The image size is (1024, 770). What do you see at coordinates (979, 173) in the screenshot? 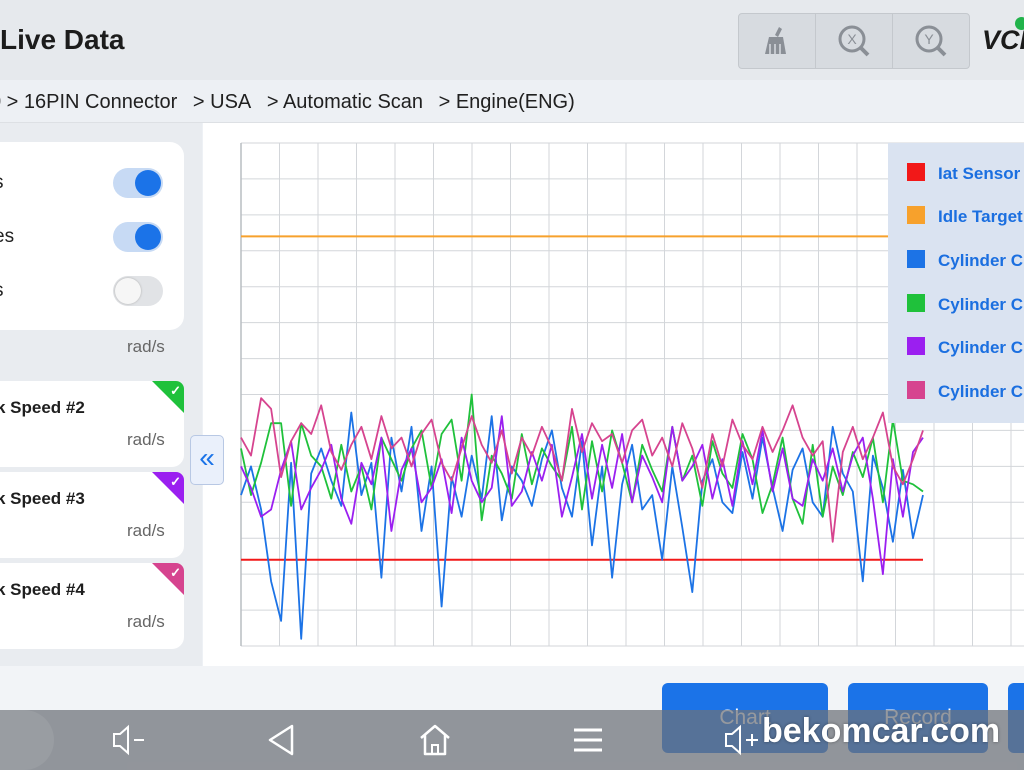
I see `legend-label: Iat Sensor` at bounding box center [979, 173].